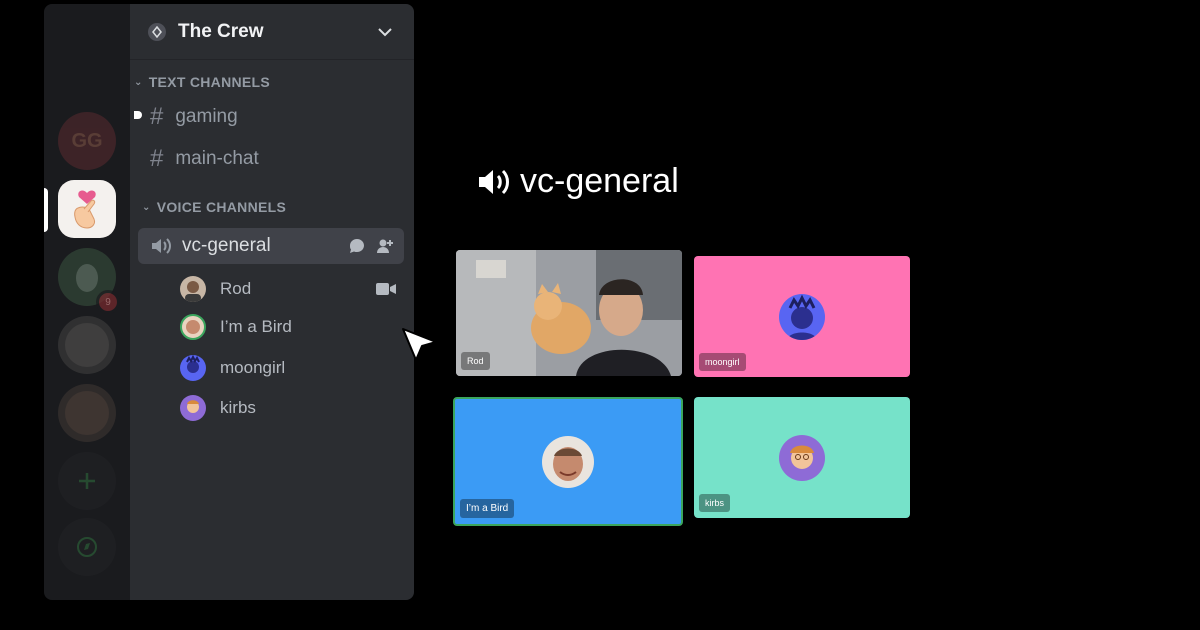 The height and width of the screenshot is (630, 1200). Describe the element at coordinates (271, 159) in the screenshot. I see `channel-main-chat: # main-chat` at that location.